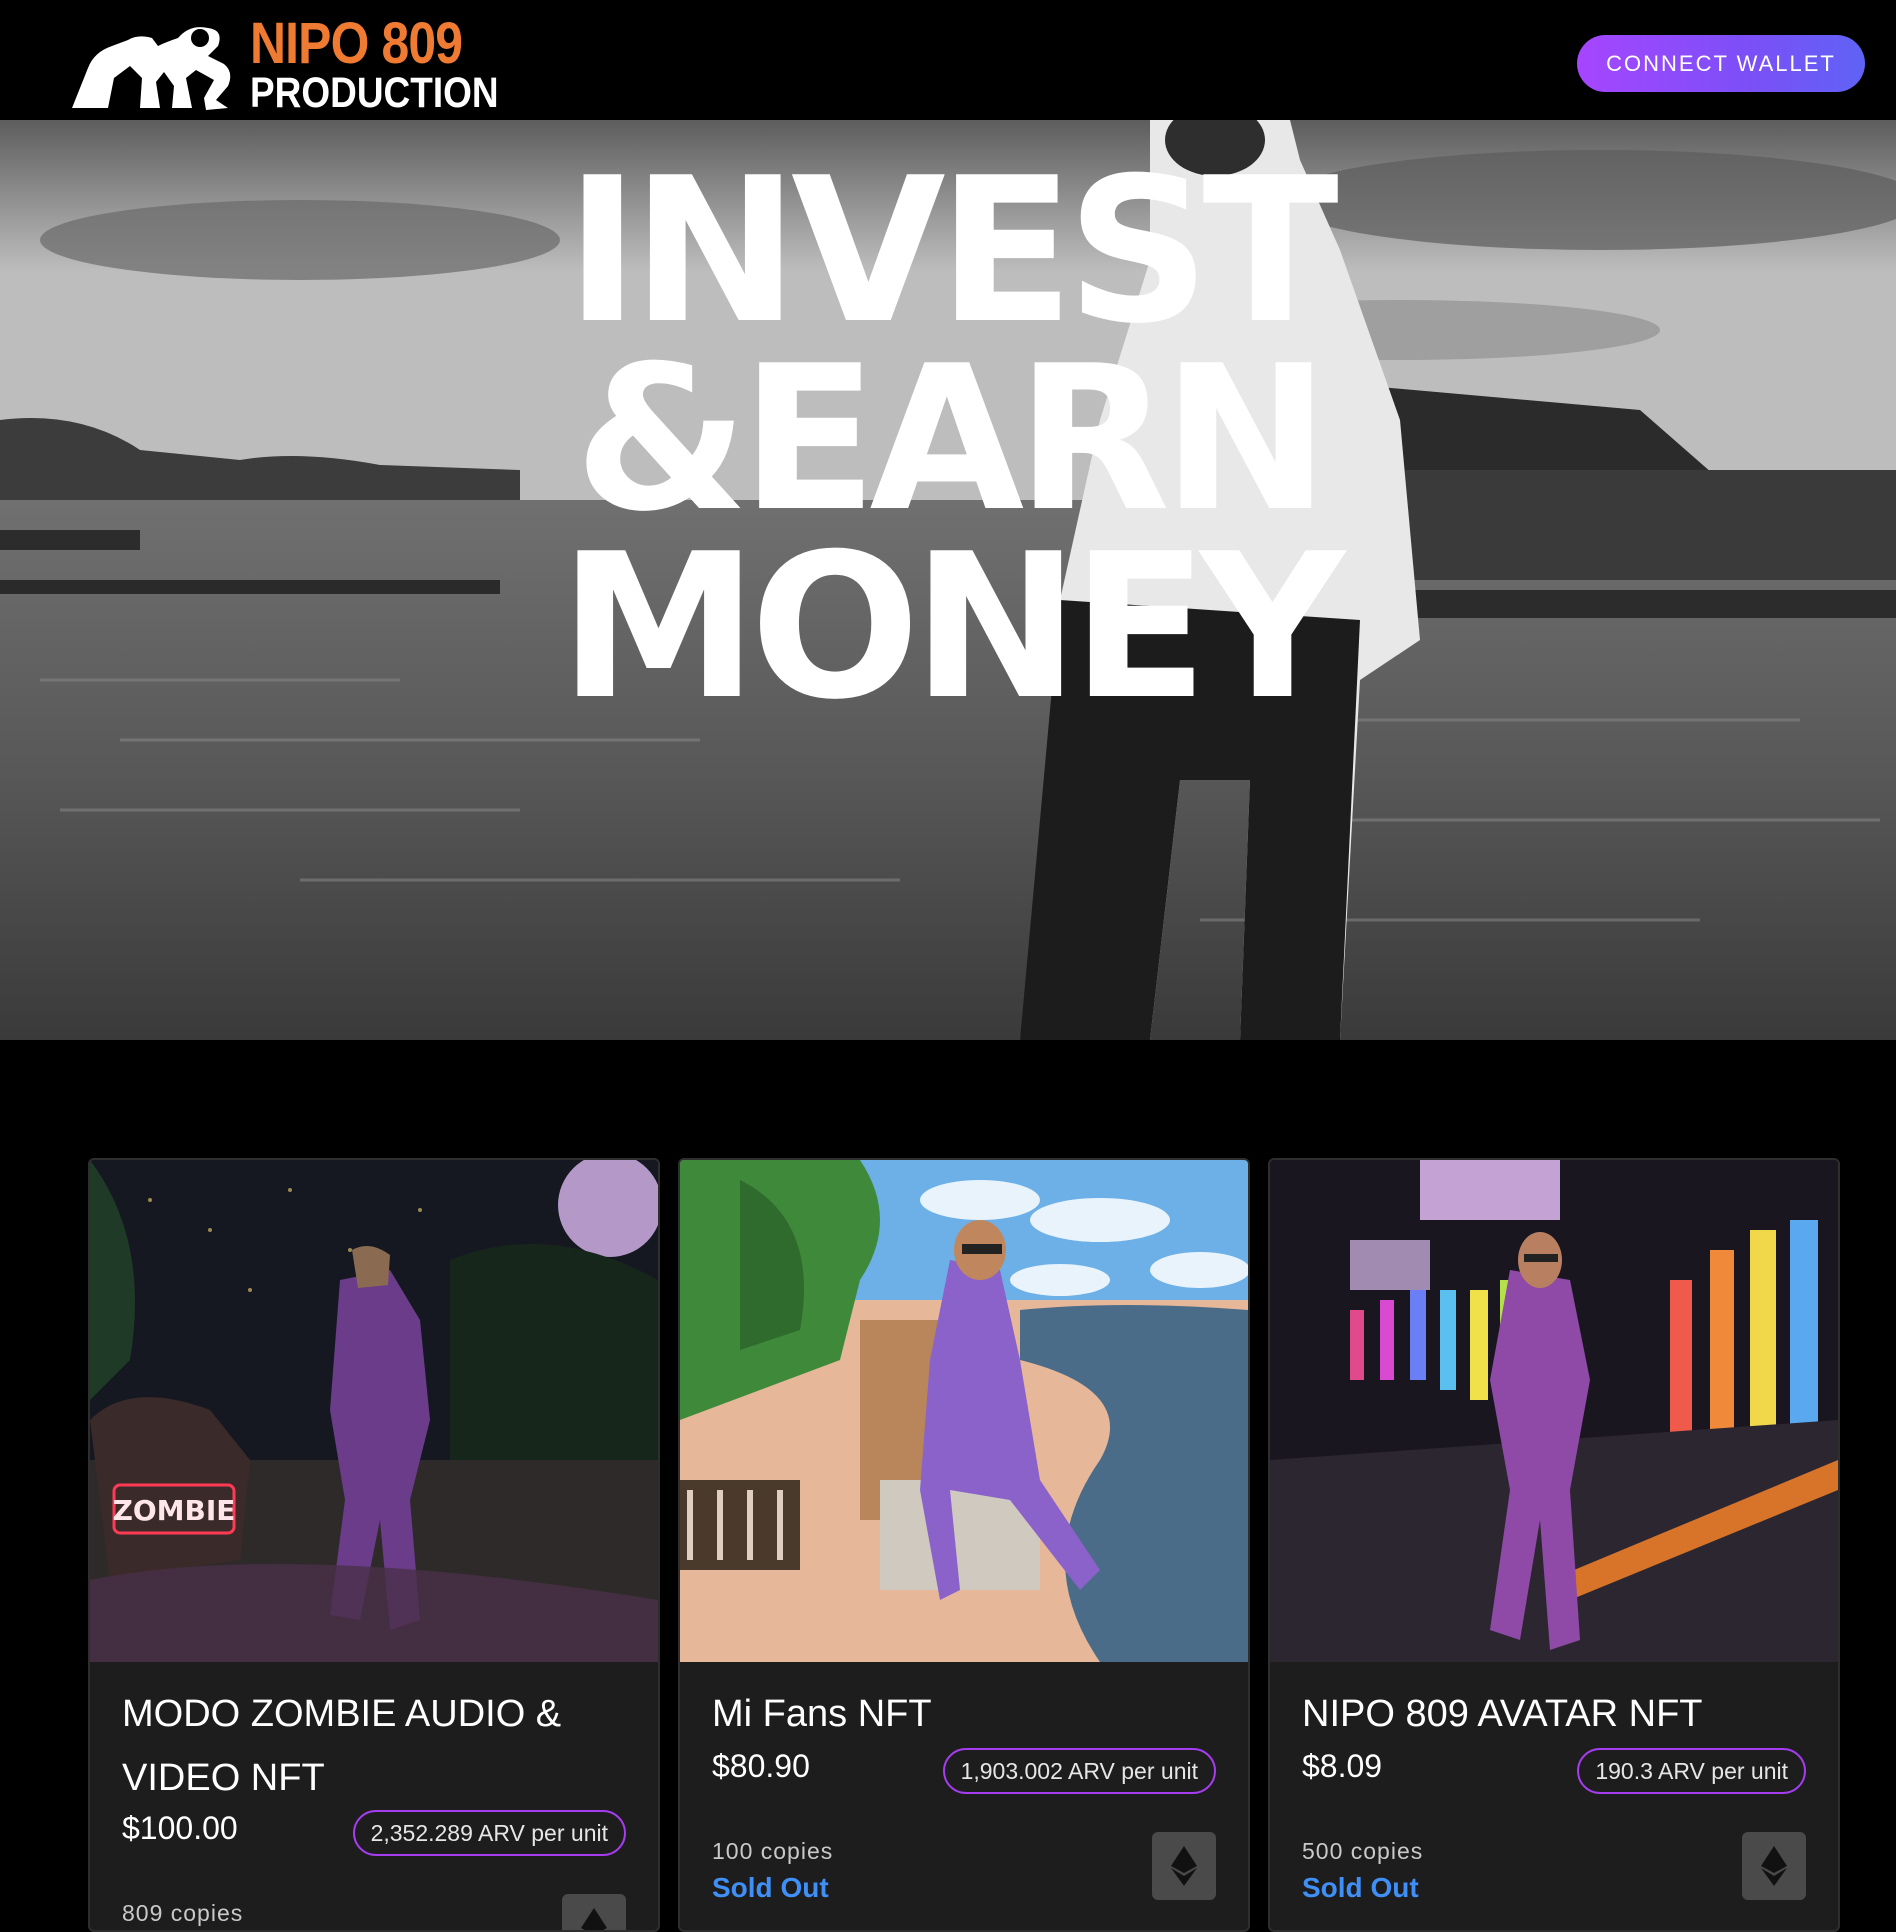 The height and width of the screenshot is (1932, 1896). Describe the element at coordinates (1363, 1851) in the screenshot. I see `nft-copies: 500 copies` at that location.